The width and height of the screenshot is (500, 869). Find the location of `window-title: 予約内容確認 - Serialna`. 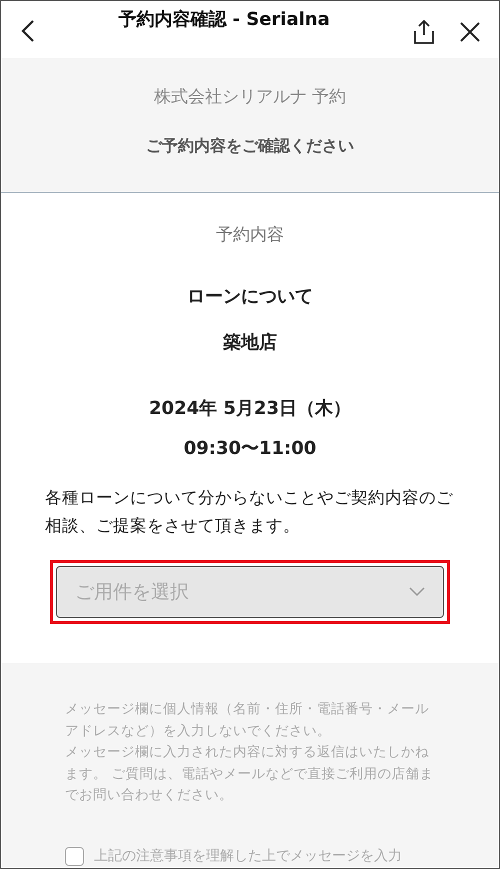

window-title: 予約内容確認 - Serialna is located at coordinates (224, 19).